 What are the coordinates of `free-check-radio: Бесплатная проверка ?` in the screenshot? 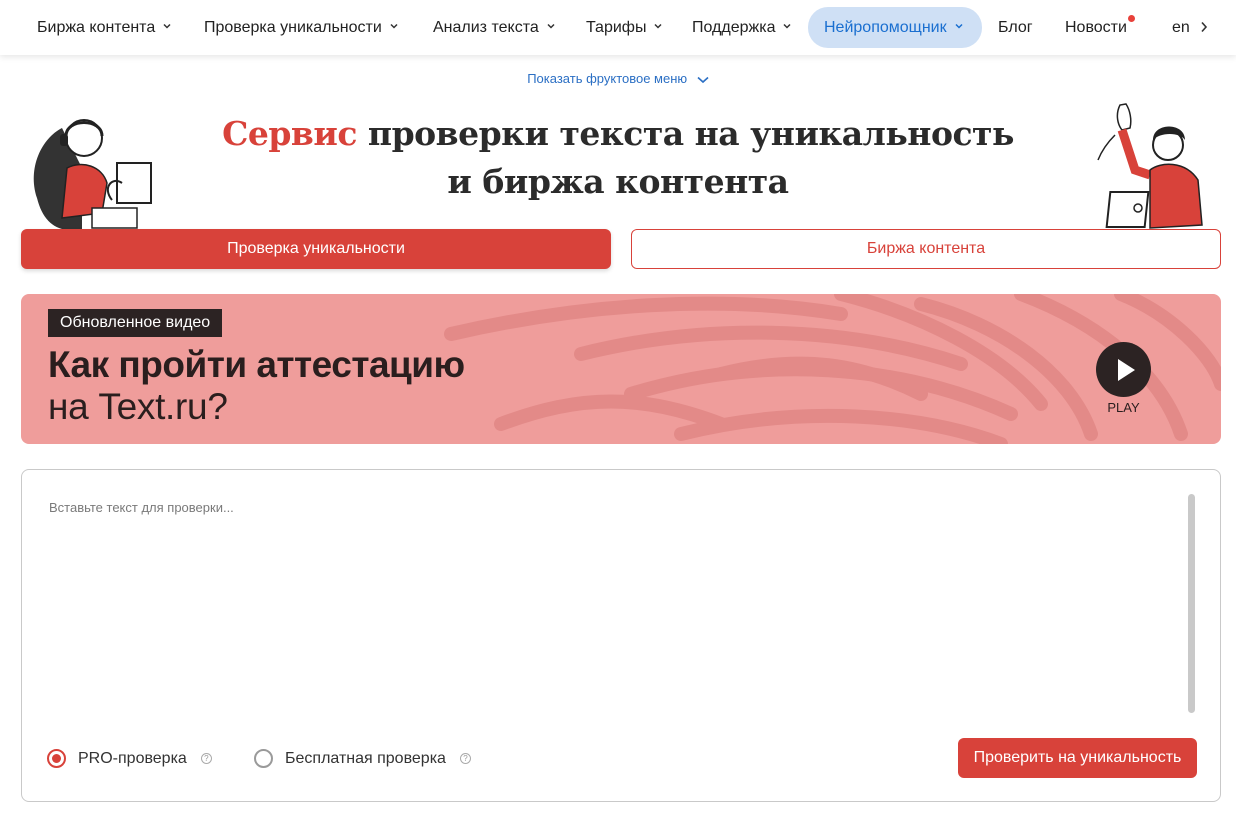 It's located at (362, 758).